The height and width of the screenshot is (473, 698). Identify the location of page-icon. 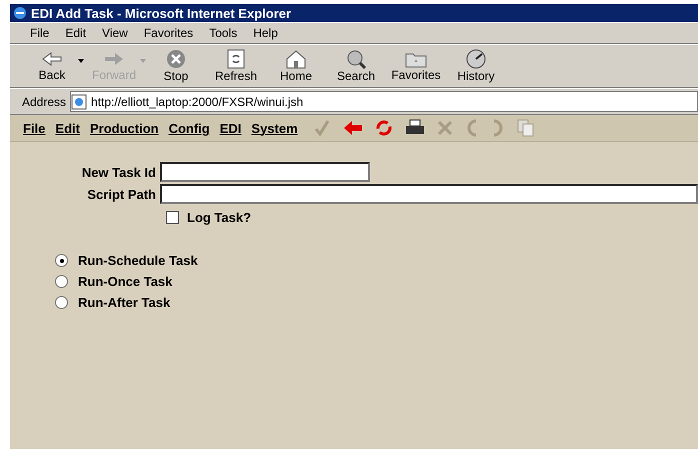
(79, 102).